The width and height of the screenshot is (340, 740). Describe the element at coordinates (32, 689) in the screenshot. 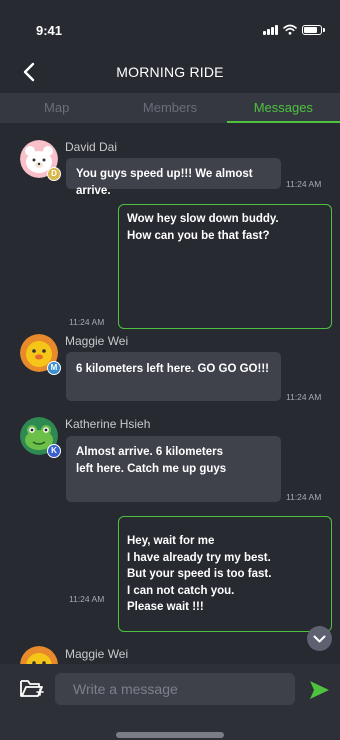

I see `folder-icon` at that location.